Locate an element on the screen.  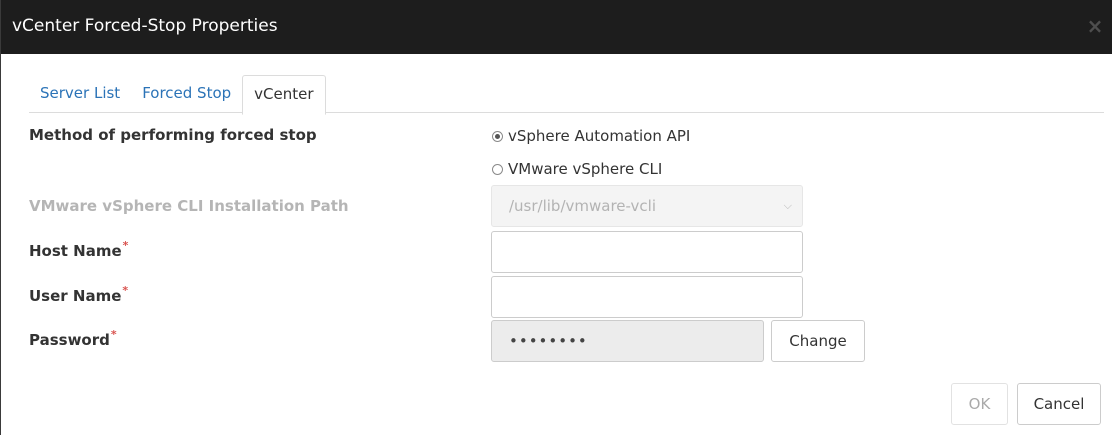
host-name-label: Host Name* is located at coordinates (79, 249).